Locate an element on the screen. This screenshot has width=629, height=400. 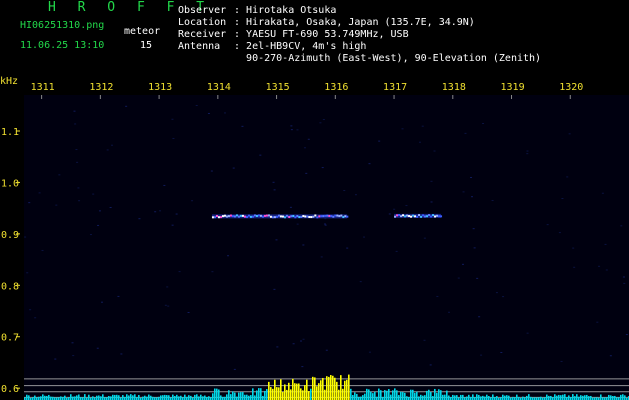
x-tick-label: 1312 is located at coordinates (101, 87).